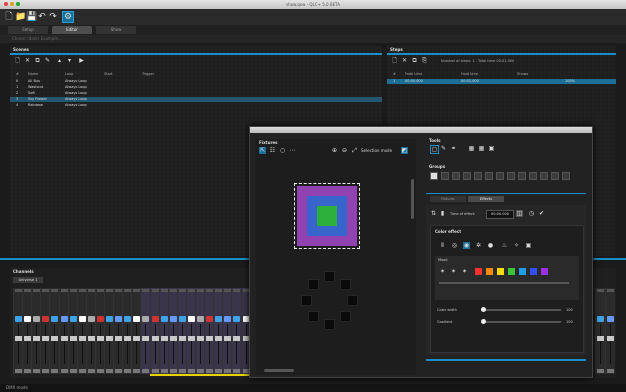 The width and height of the screenshot is (626, 392). Describe the element at coordinates (72, 30) in the screenshot. I see `tab-editor: Editor` at that location.